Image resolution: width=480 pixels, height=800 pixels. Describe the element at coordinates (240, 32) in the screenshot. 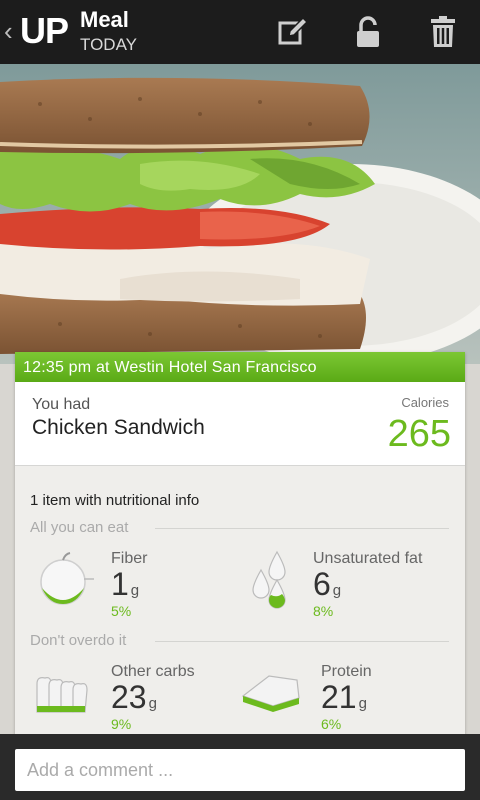

I see `top-bar: ‹ UP Meal TODAY` at that location.